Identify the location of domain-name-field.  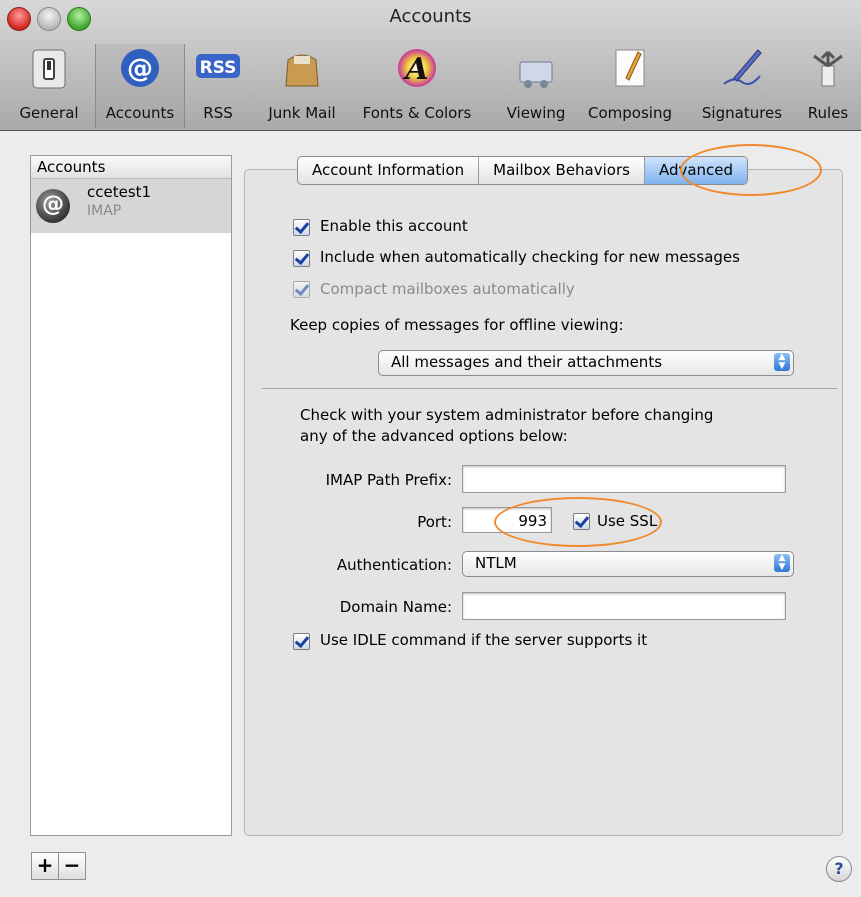
(624, 606).